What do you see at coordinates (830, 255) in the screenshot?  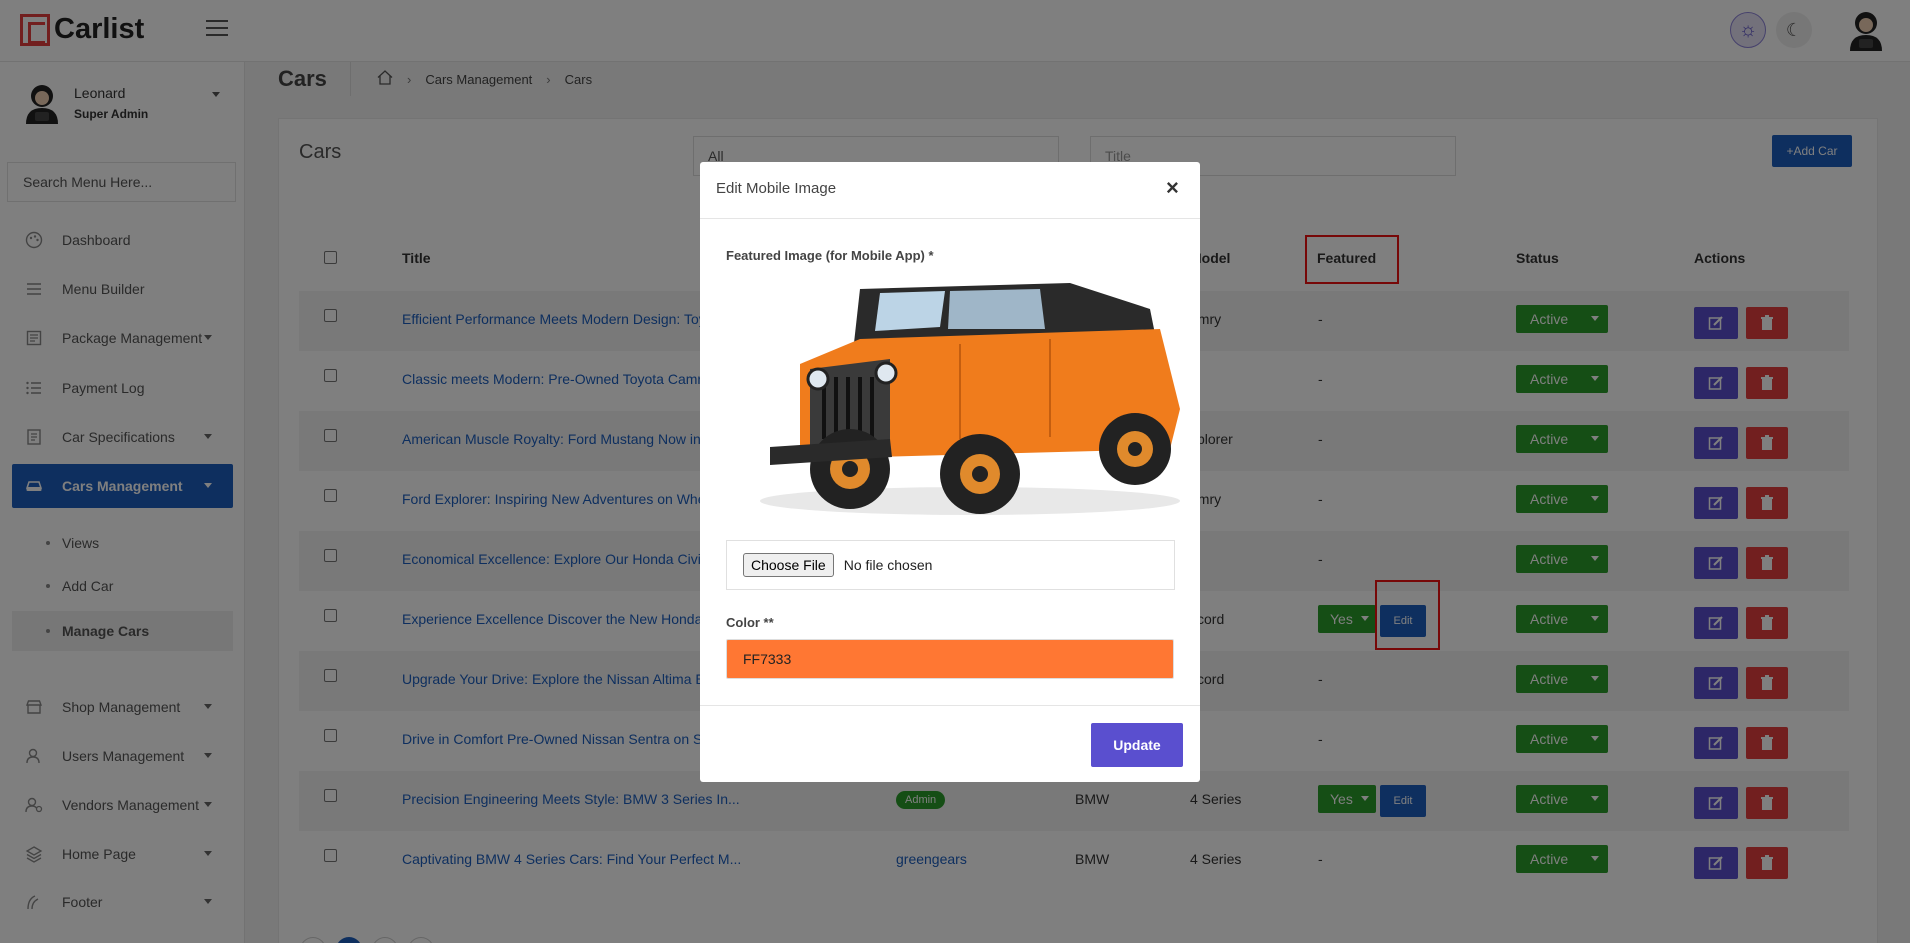 I see `featured-image-label: Featured Image (for Mobile App) *` at bounding box center [830, 255].